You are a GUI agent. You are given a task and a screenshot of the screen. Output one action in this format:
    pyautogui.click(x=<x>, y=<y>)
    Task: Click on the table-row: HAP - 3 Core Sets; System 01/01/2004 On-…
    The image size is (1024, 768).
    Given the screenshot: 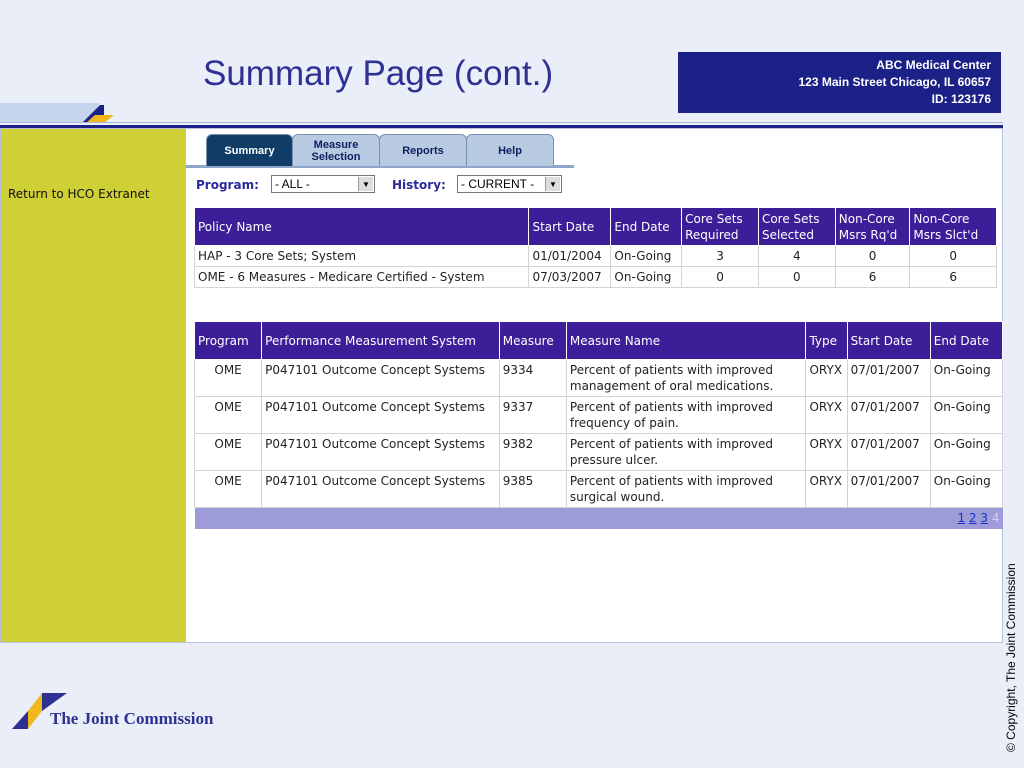 What is the action you would take?
    pyautogui.click(x=595, y=256)
    